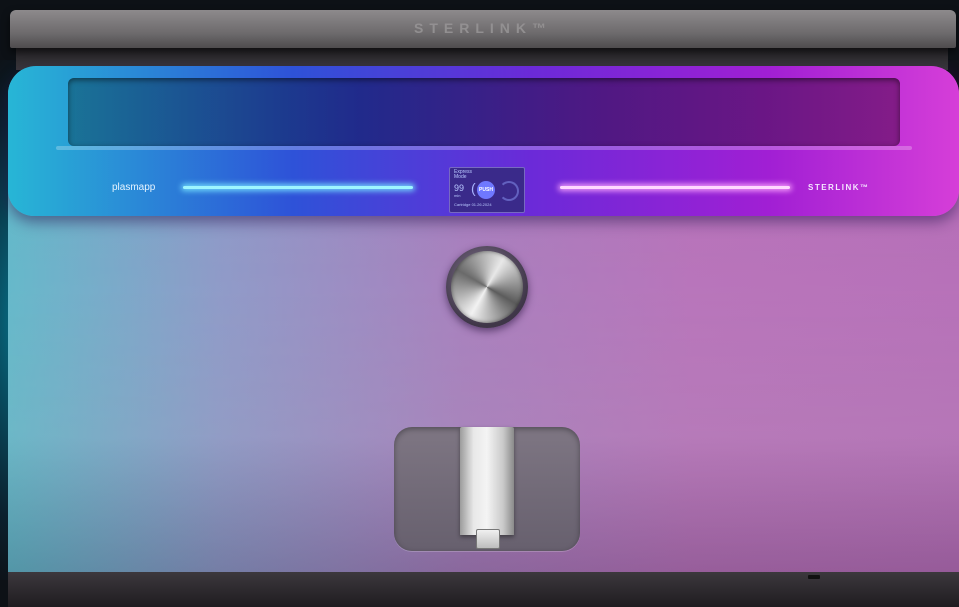  Describe the element at coordinates (487, 287) in the screenshot. I see `control-knob` at that location.